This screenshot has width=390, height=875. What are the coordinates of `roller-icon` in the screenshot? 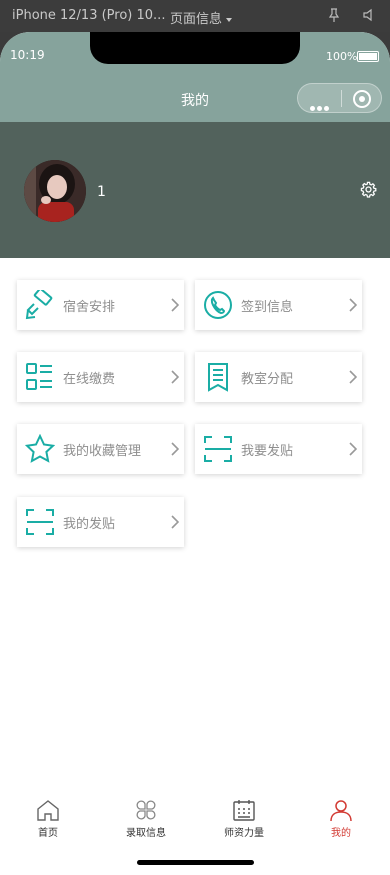 It's located at (39, 305).